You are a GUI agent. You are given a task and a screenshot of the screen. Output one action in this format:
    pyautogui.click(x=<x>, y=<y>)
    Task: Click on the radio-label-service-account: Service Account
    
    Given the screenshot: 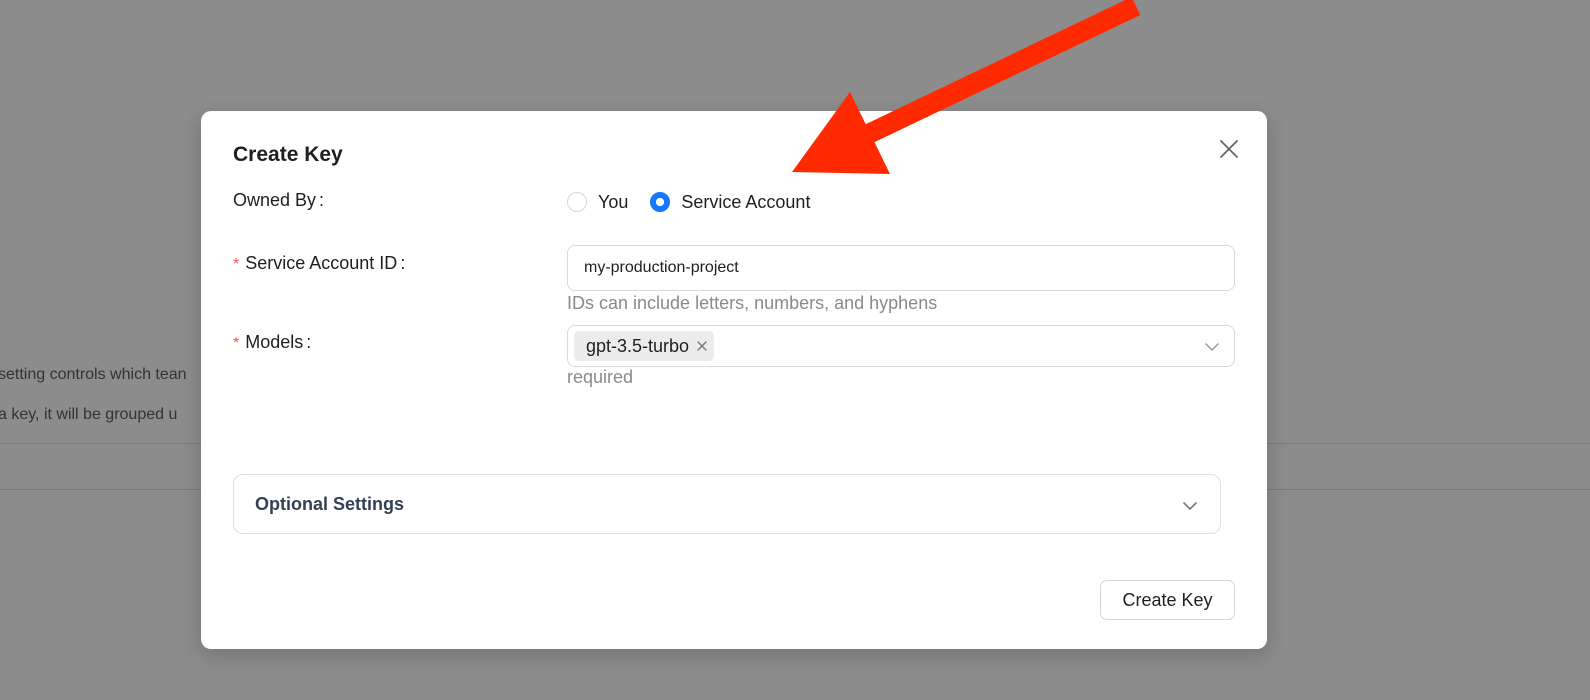 What is the action you would take?
    pyautogui.click(x=746, y=201)
    